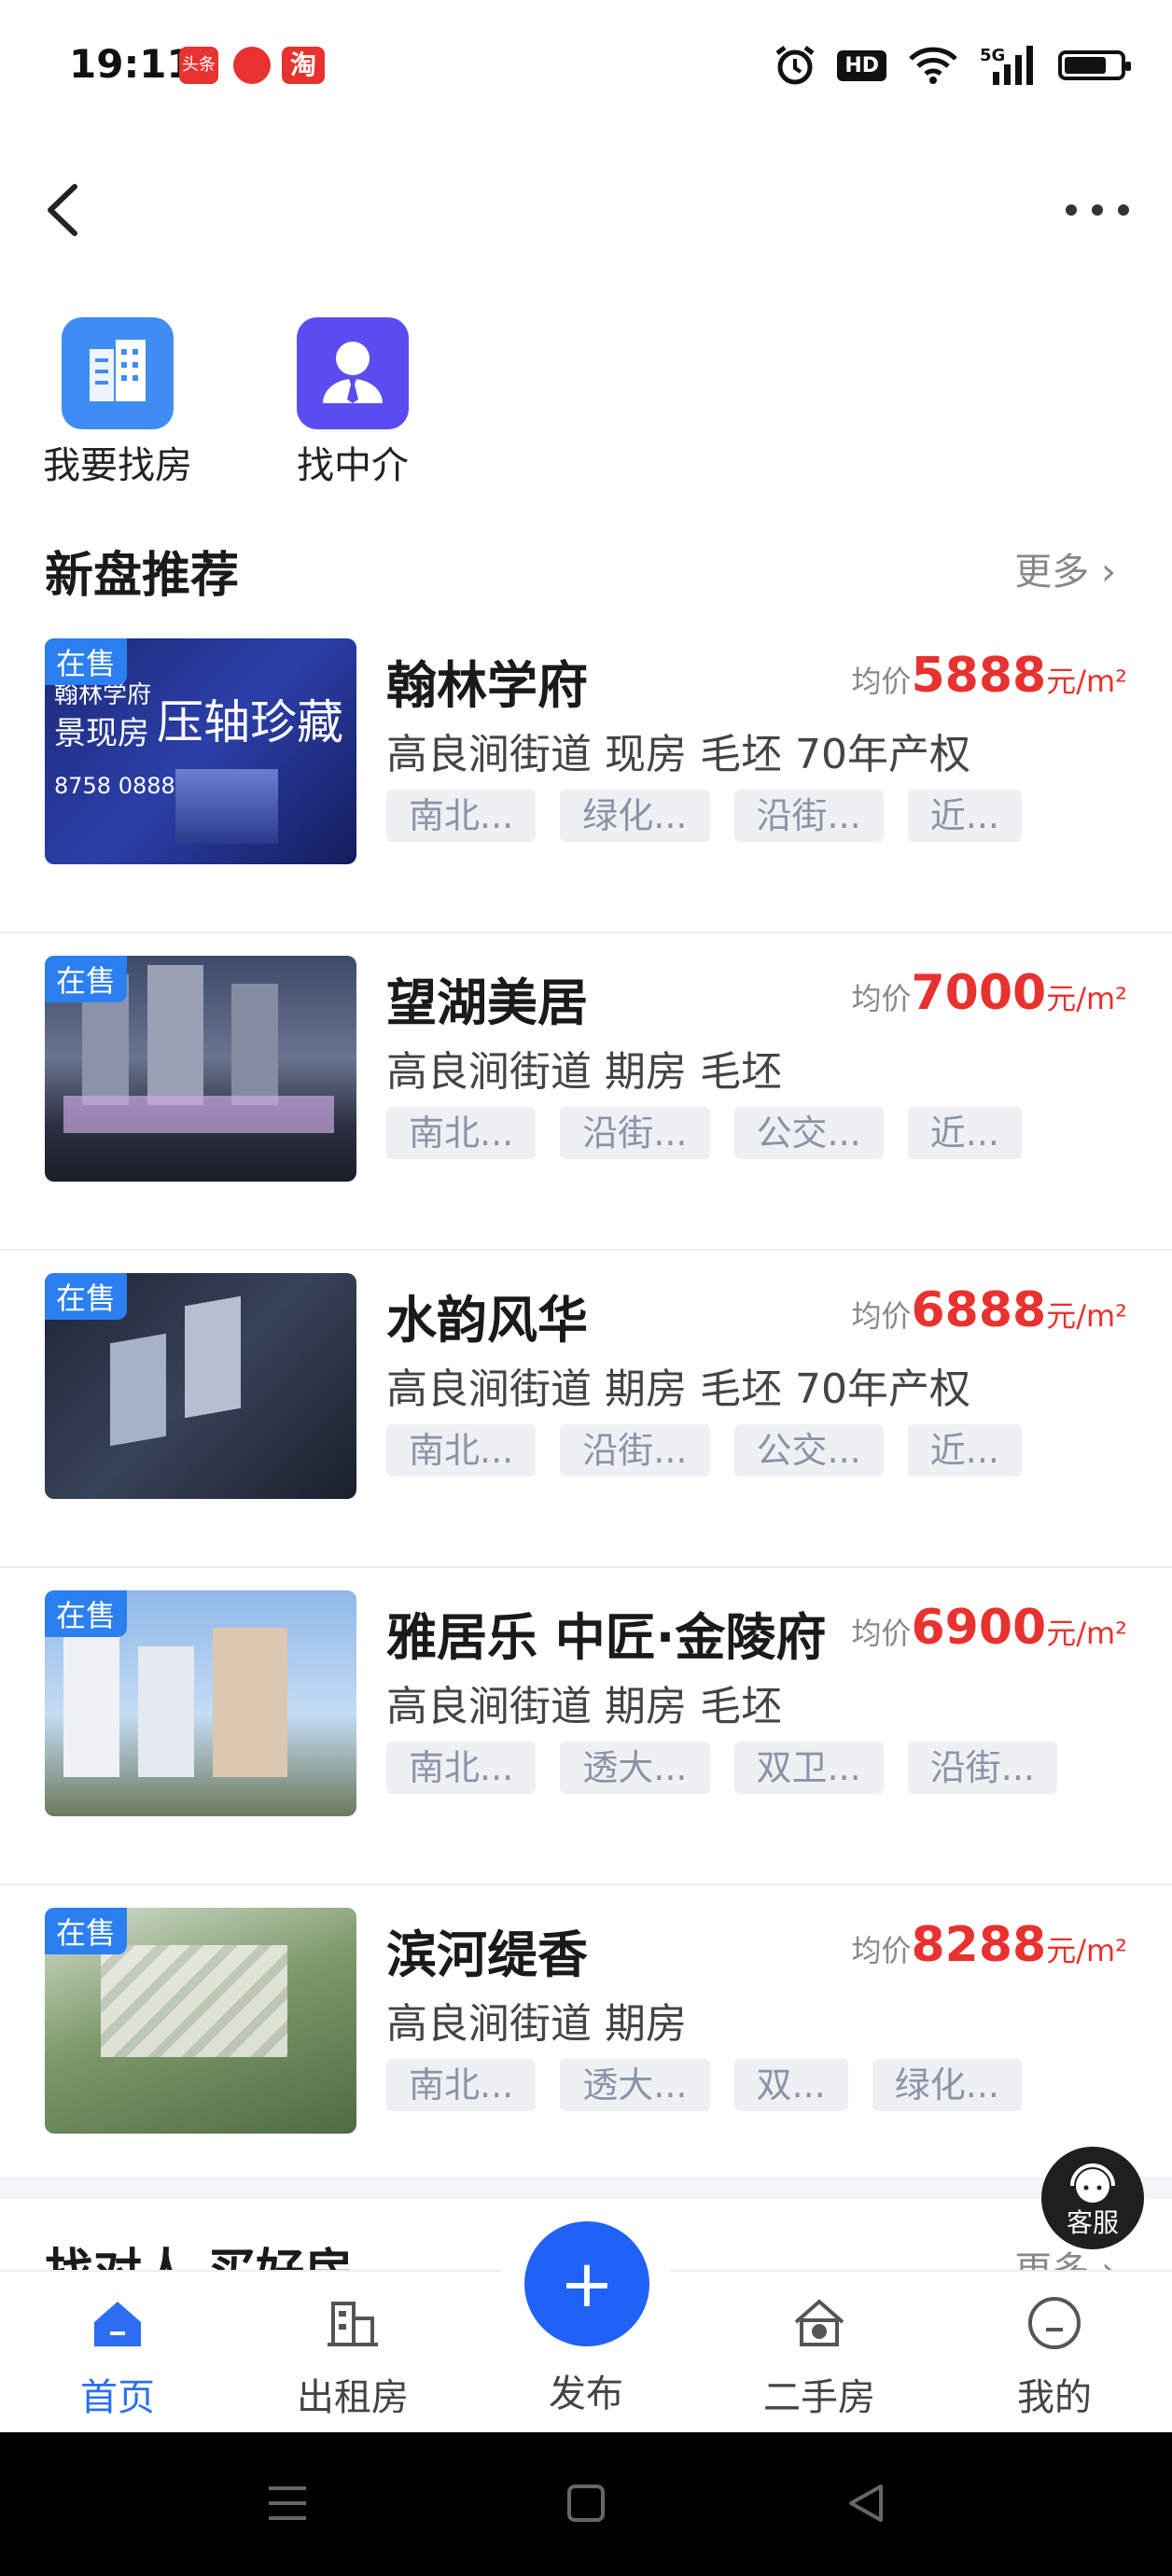 The width and height of the screenshot is (1172, 2576). I want to click on listing-thumbnail: 翰林学府 景现房 压轴珍藏 8758 0888 在售, so click(200, 751).